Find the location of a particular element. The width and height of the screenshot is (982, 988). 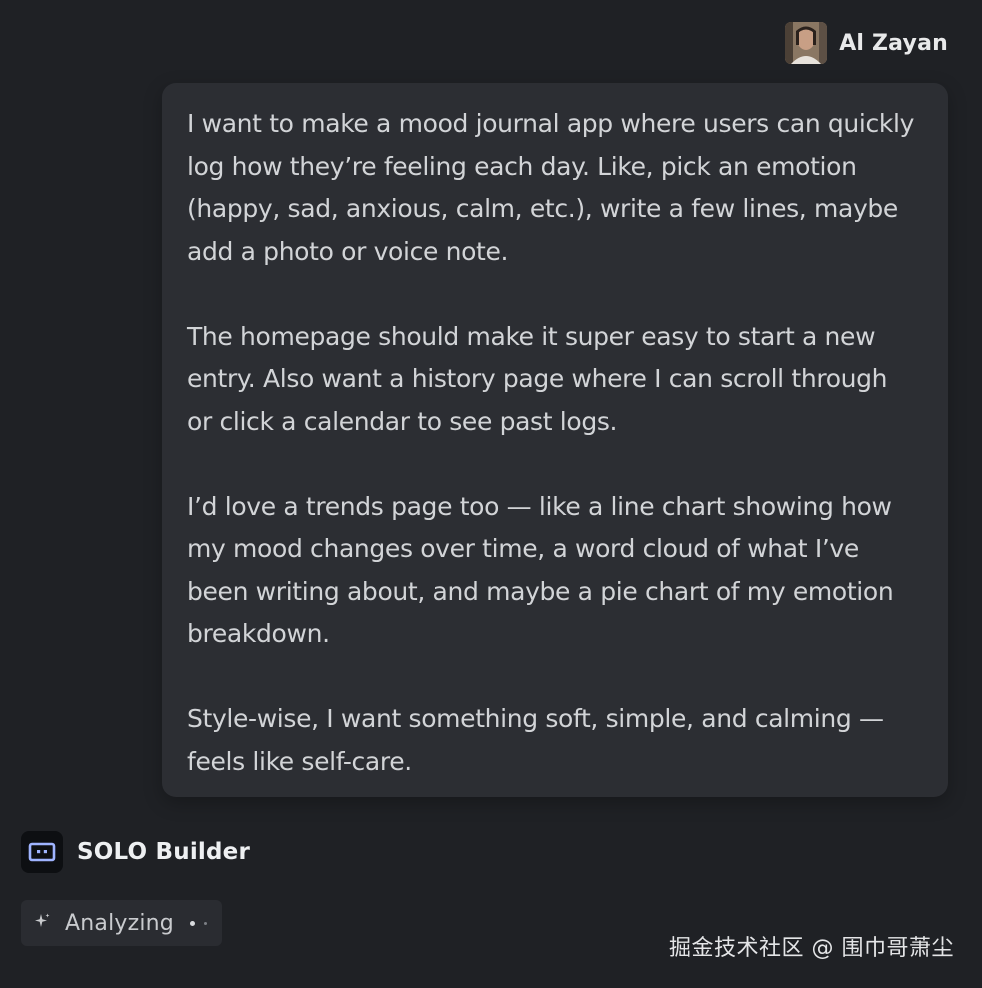

status-text: Analyzing is located at coordinates (119, 923).